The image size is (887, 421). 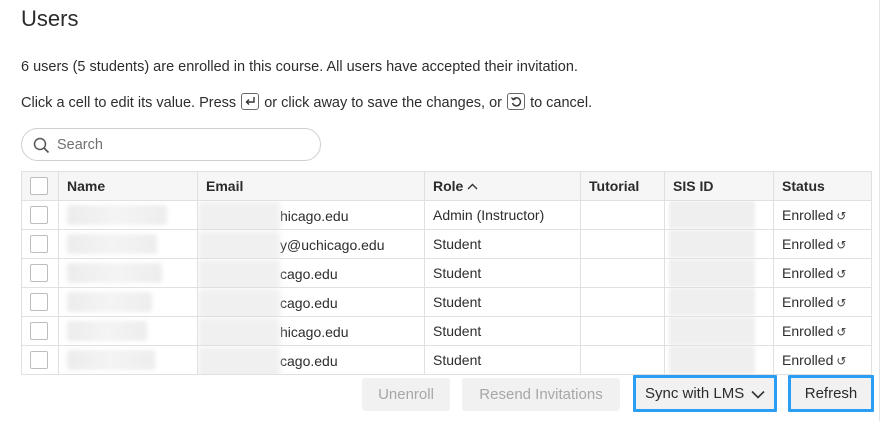 I want to click on undo-key-icon, so click(x=516, y=101).